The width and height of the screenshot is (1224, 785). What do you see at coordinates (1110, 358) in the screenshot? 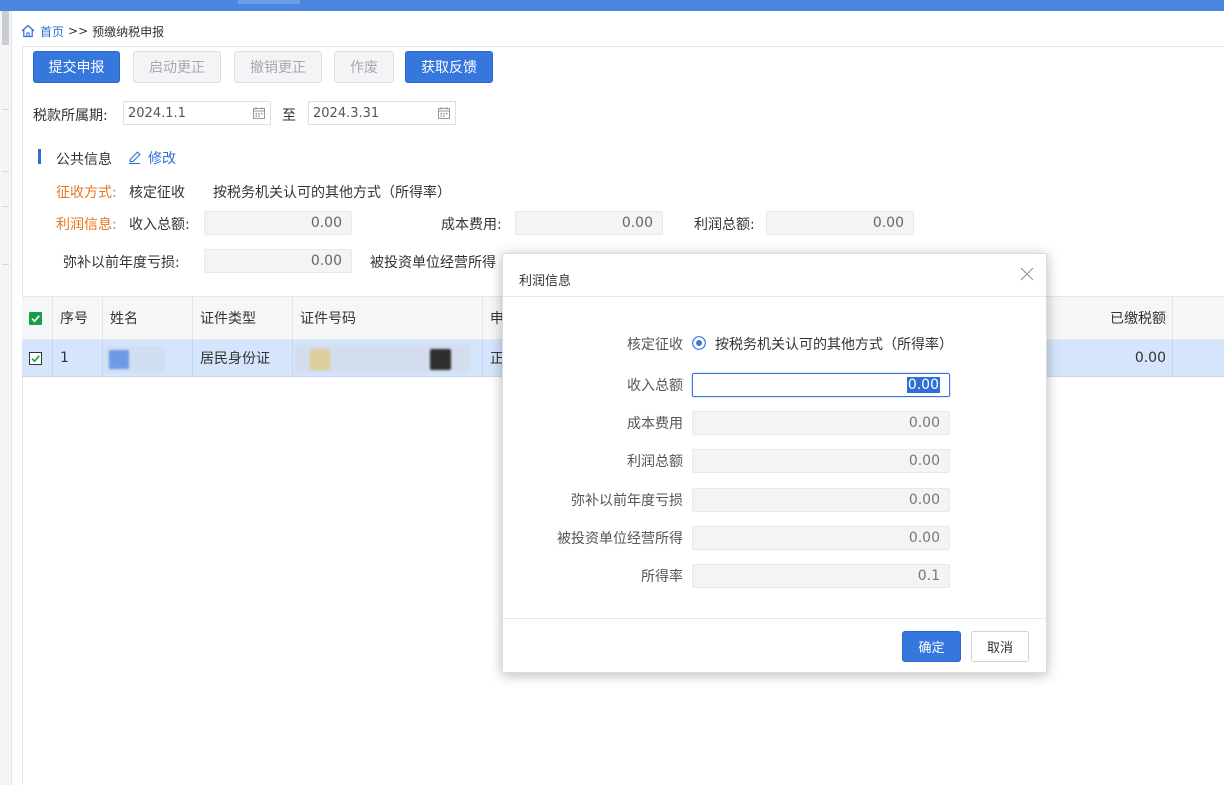
I see `row-paid-tax: 0.00` at bounding box center [1110, 358].